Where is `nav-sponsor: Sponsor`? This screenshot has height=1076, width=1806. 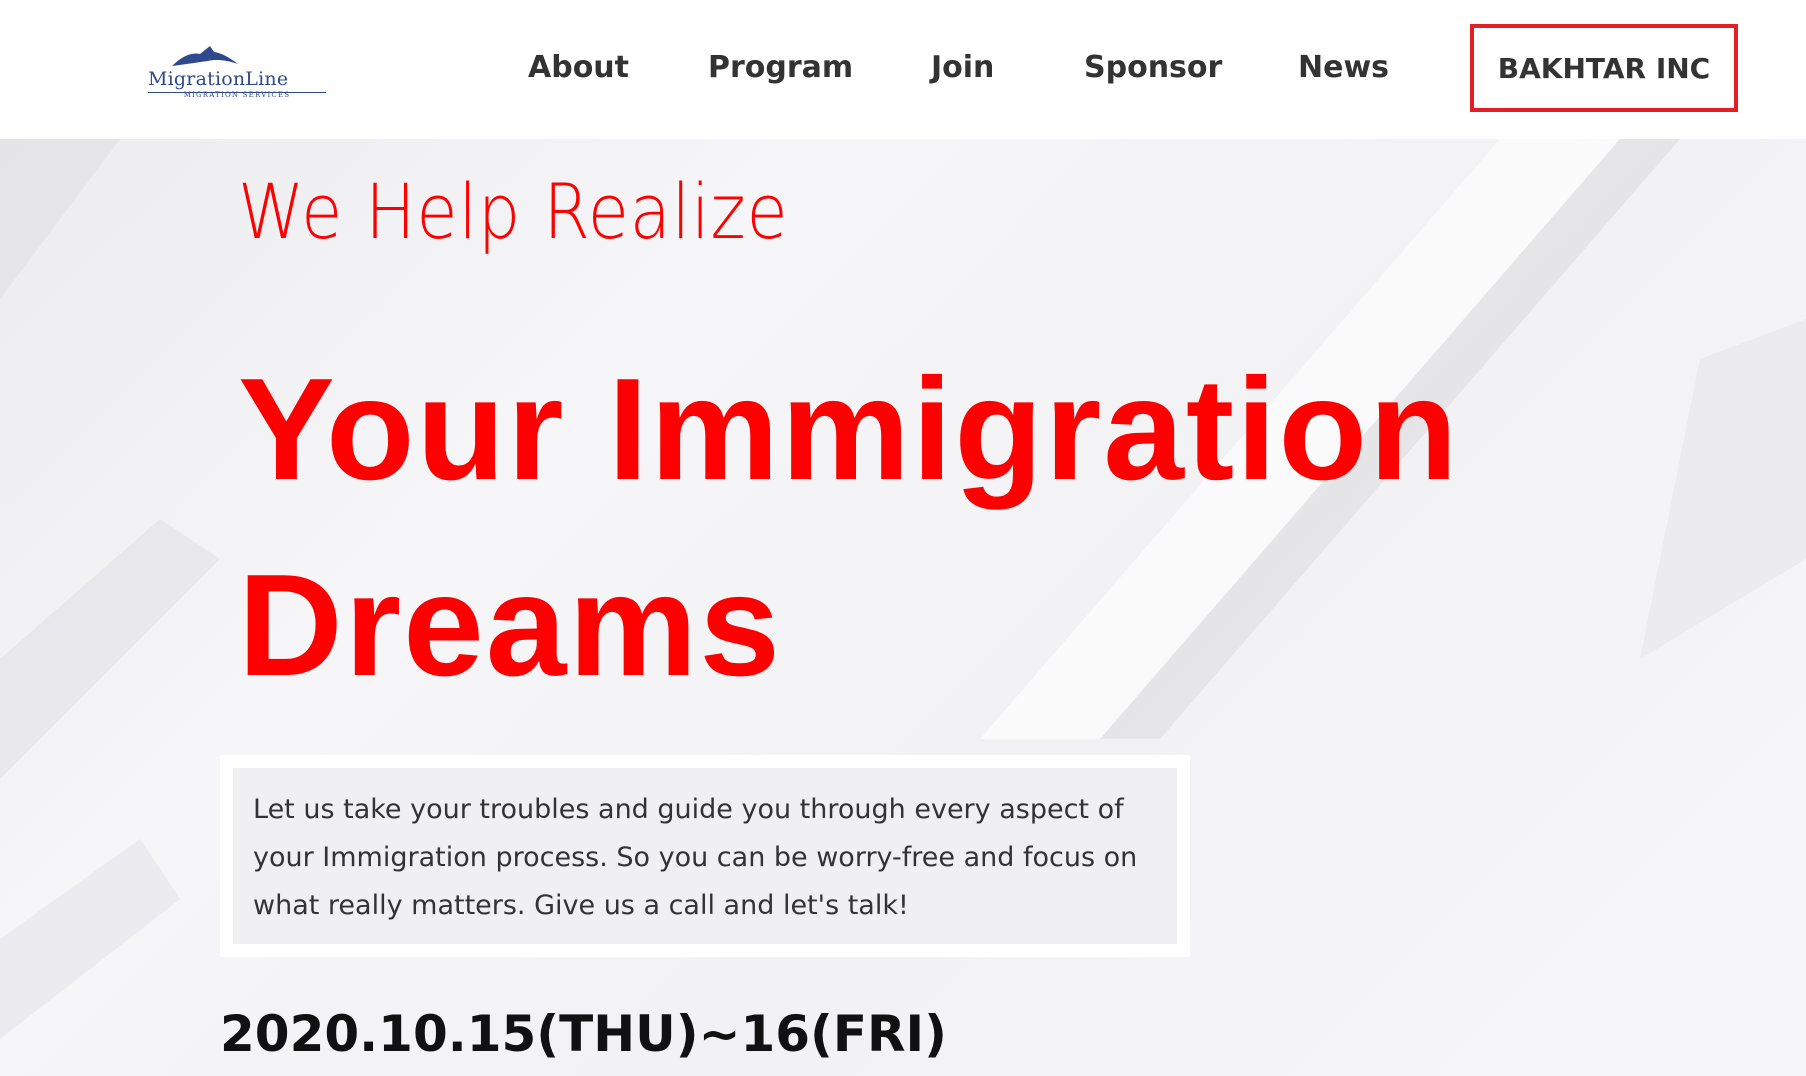 nav-sponsor: Sponsor is located at coordinates (1153, 67).